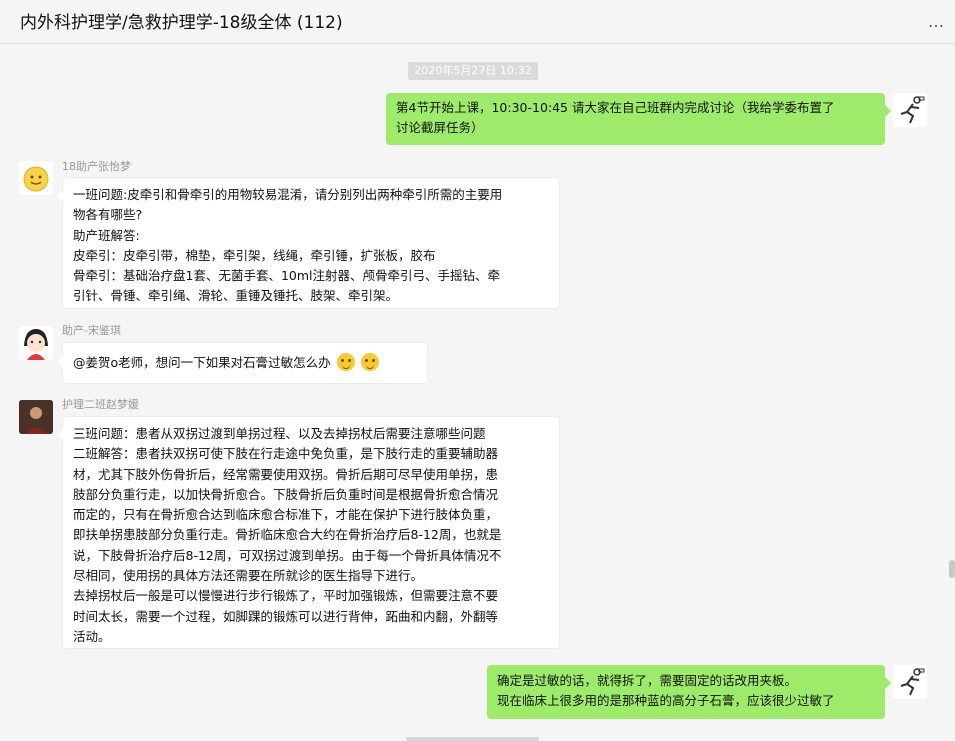 This screenshot has width=955, height=741. I want to click on message-line: 一班问题:皮牵引和骨牵引的用物较易混淆，请分别列出两种牵引所需的主要用, so click(288, 194).